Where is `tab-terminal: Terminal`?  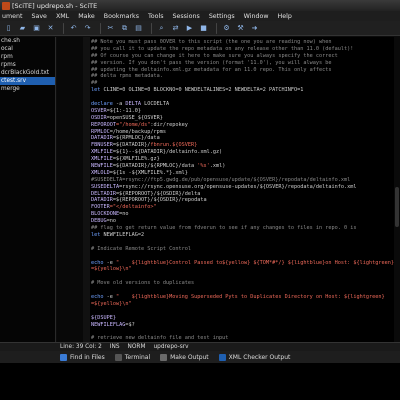 tab-terminal: Terminal is located at coordinates (132, 357).